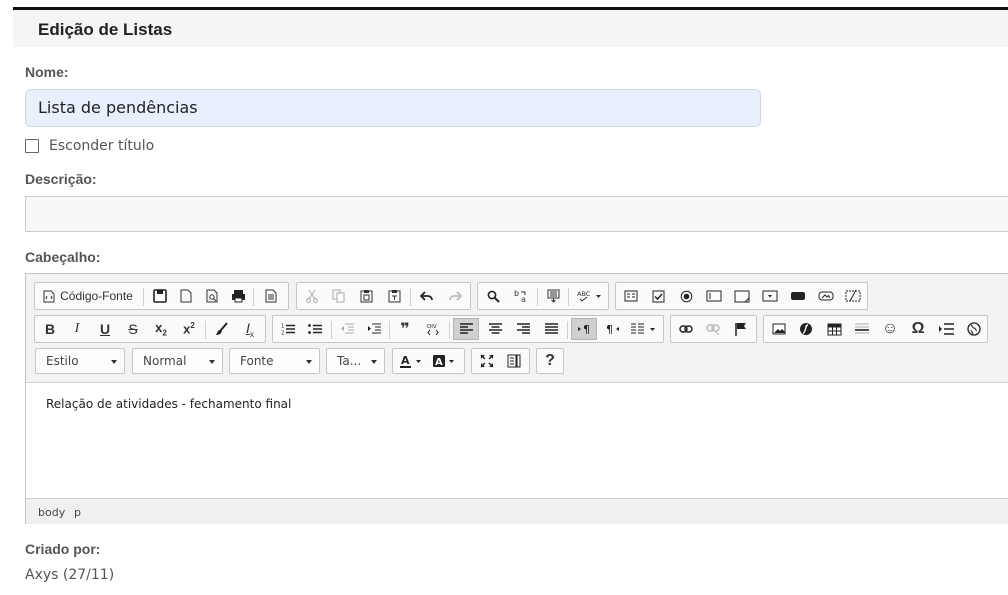 The image size is (1008, 595). Describe the element at coordinates (168, 404) in the screenshot. I see `editor-content: Relação de atividades - fechamento final` at that location.